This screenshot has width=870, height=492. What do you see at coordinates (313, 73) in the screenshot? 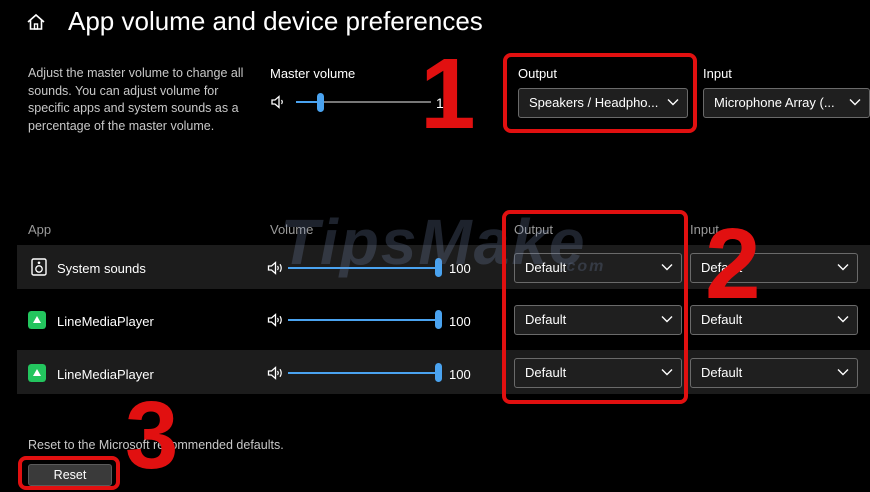
I see `master-volume-label: Master volume` at bounding box center [313, 73].